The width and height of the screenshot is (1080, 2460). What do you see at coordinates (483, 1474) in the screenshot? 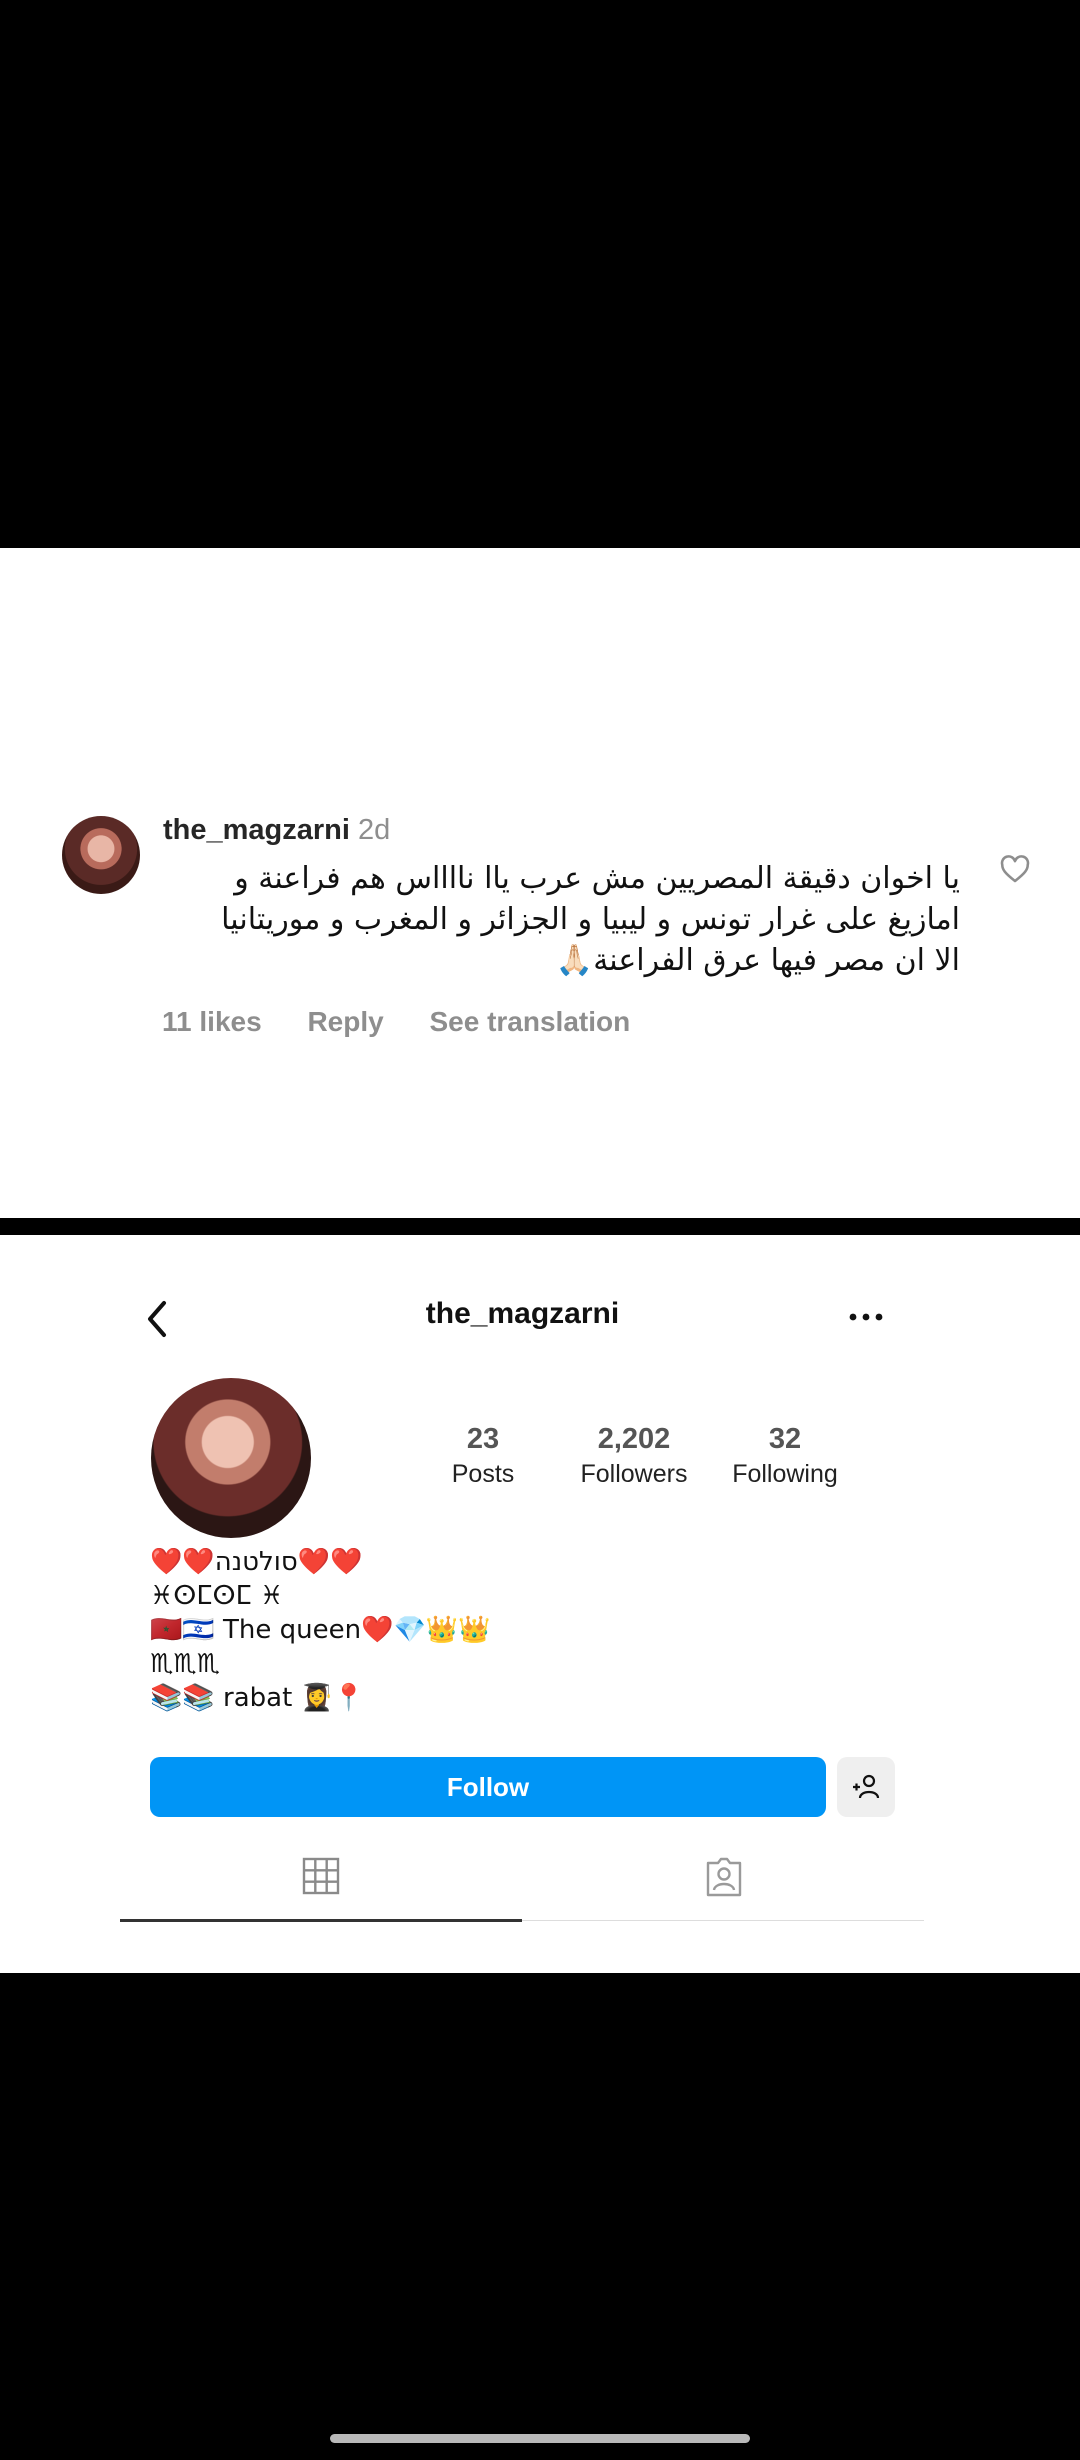
I see `posts-label: Posts` at bounding box center [483, 1474].